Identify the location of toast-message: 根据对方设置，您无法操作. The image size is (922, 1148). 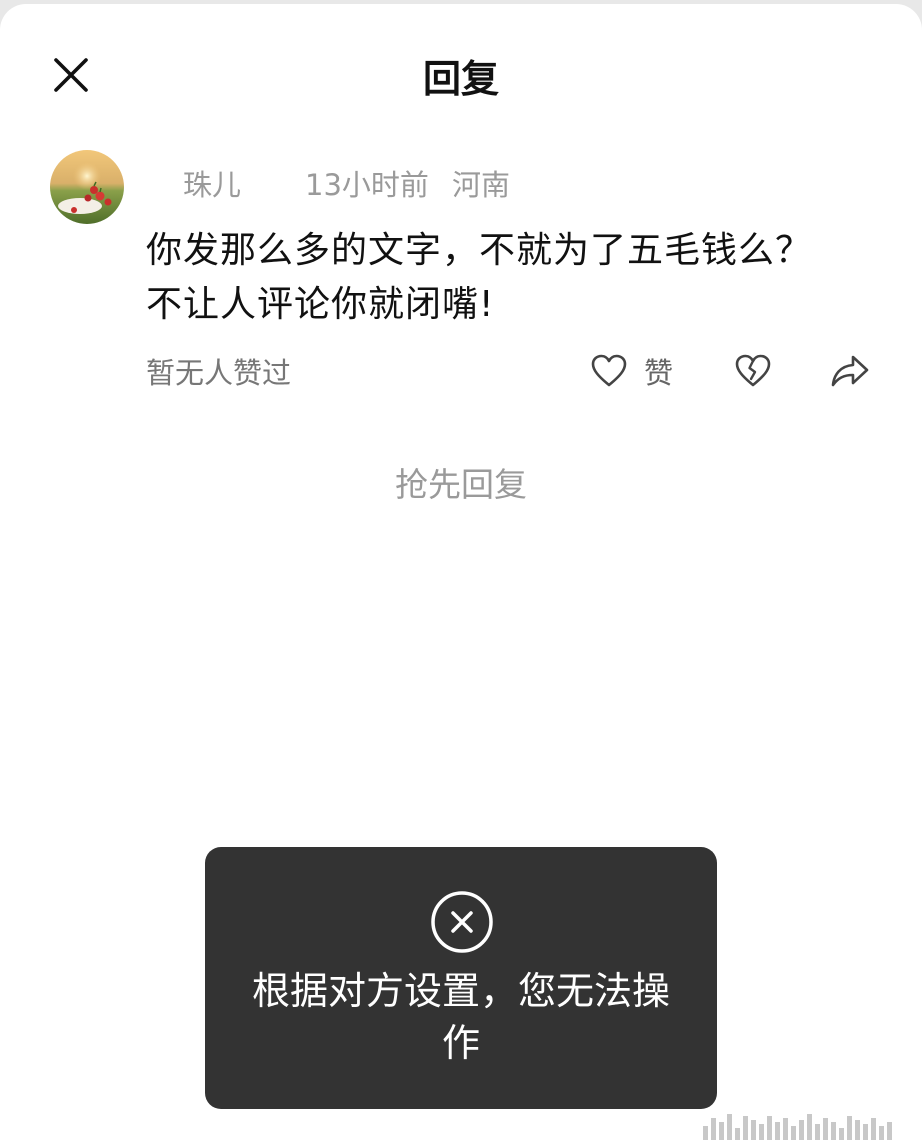
(461, 978).